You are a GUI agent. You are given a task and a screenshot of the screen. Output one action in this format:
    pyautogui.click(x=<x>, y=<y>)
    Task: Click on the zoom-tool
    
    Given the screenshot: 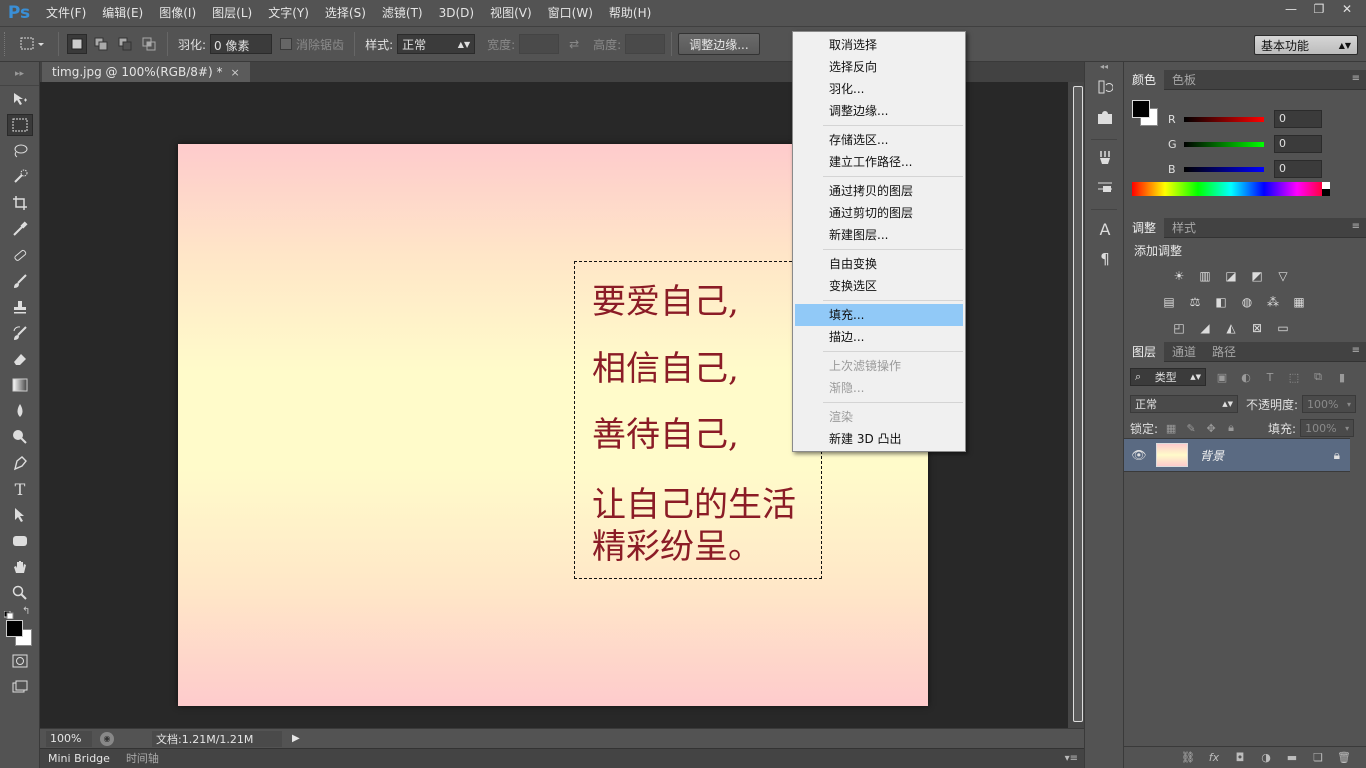 What is the action you would take?
    pyautogui.click(x=20, y=593)
    